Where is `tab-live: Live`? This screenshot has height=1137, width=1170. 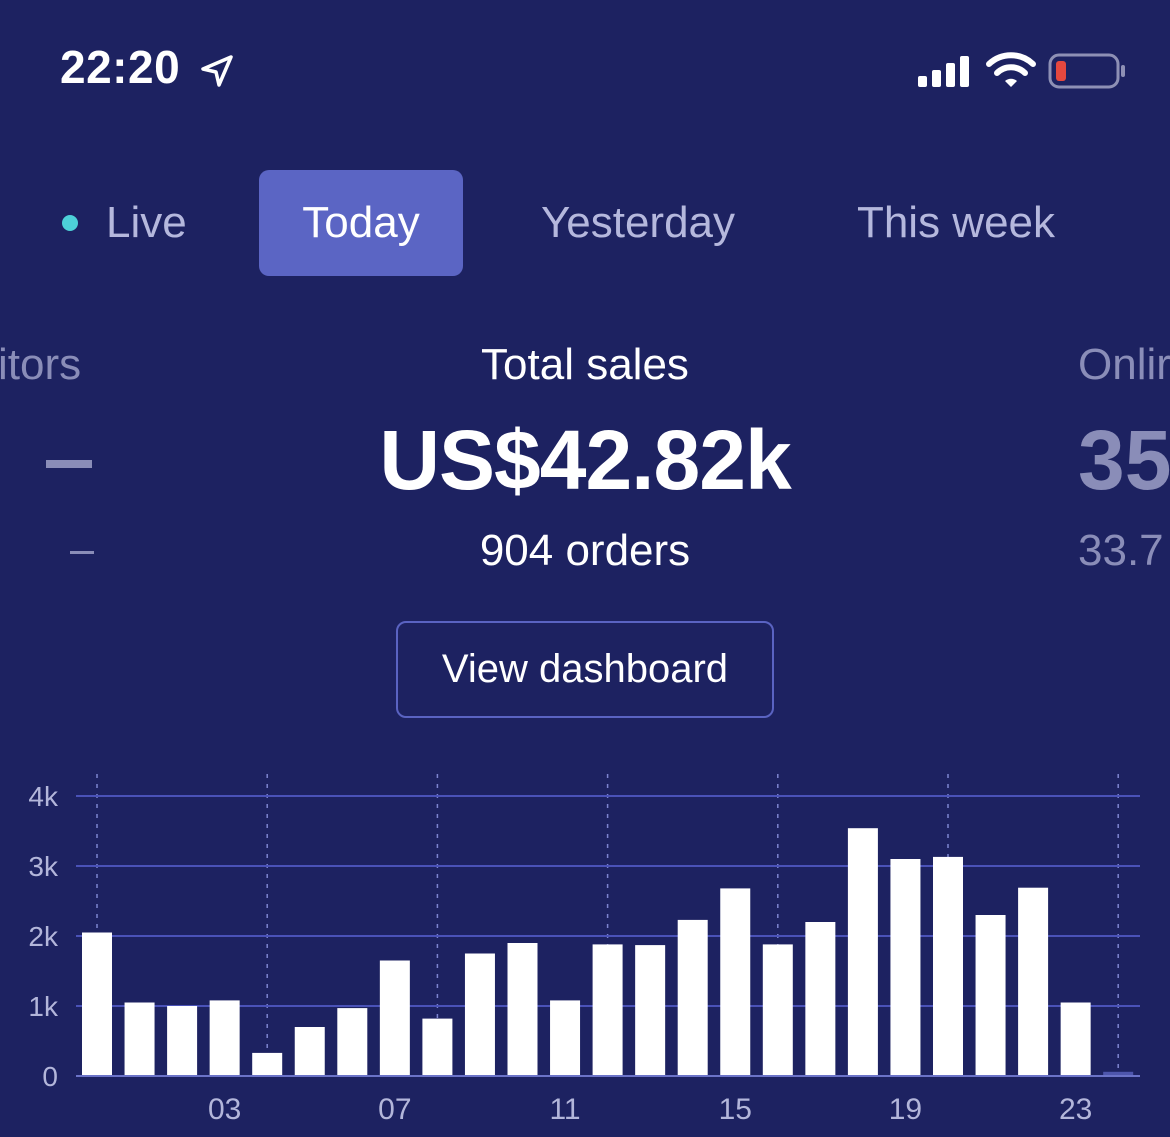 tab-live: Live is located at coordinates (136, 223).